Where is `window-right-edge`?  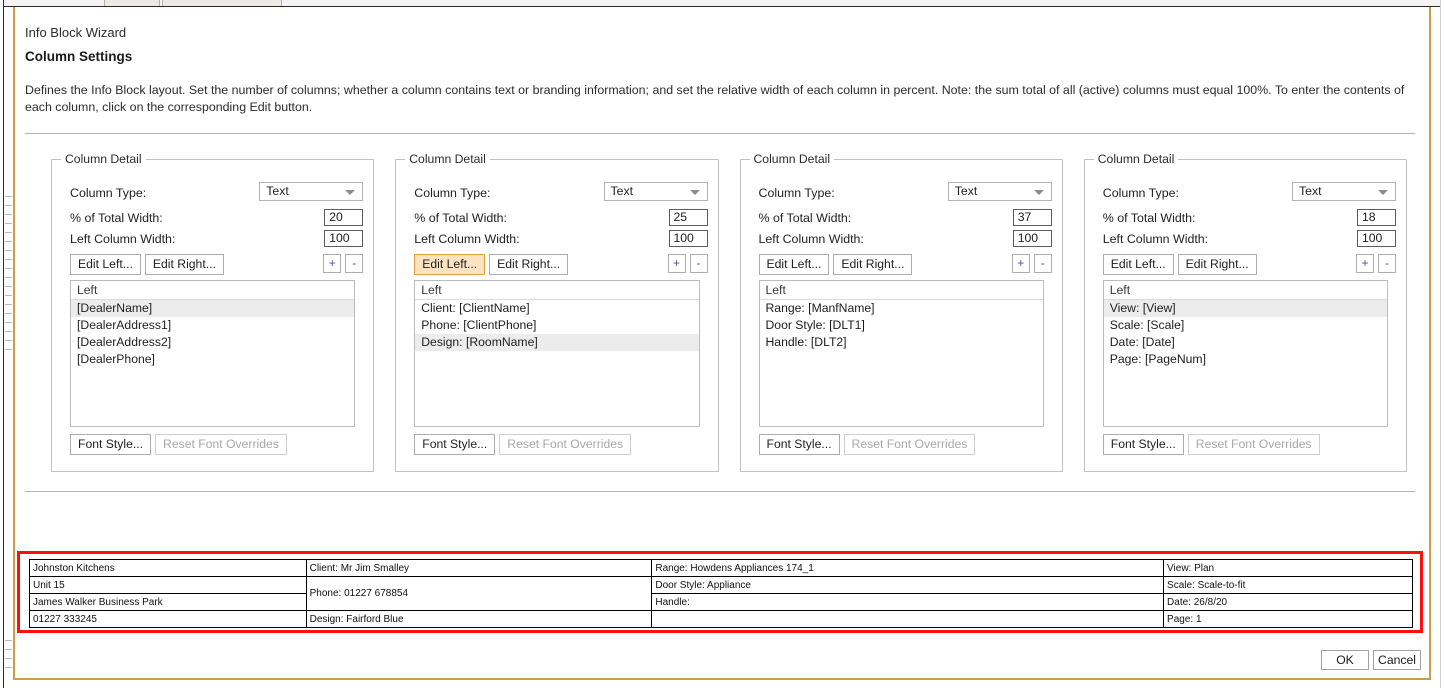 window-right-edge is located at coordinates (1442, 344).